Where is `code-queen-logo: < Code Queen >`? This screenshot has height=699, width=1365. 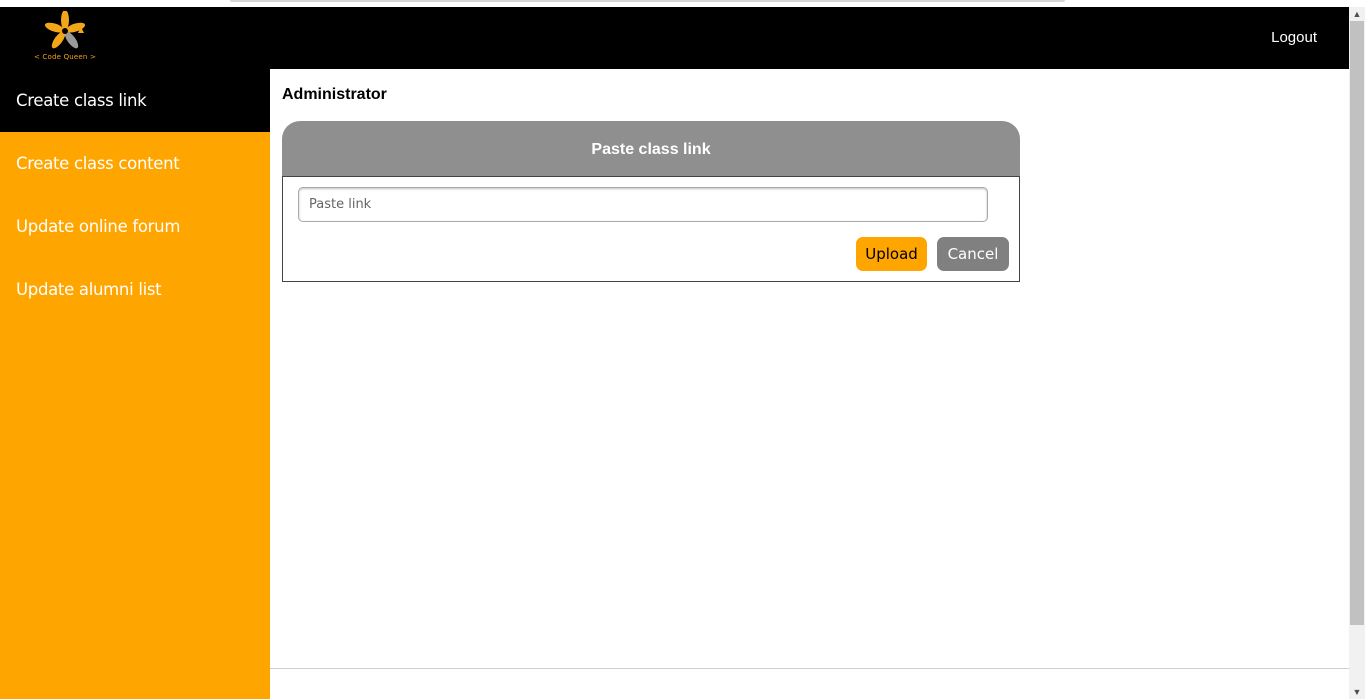 code-queen-logo: < Code Queen > is located at coordinates (65, 36).